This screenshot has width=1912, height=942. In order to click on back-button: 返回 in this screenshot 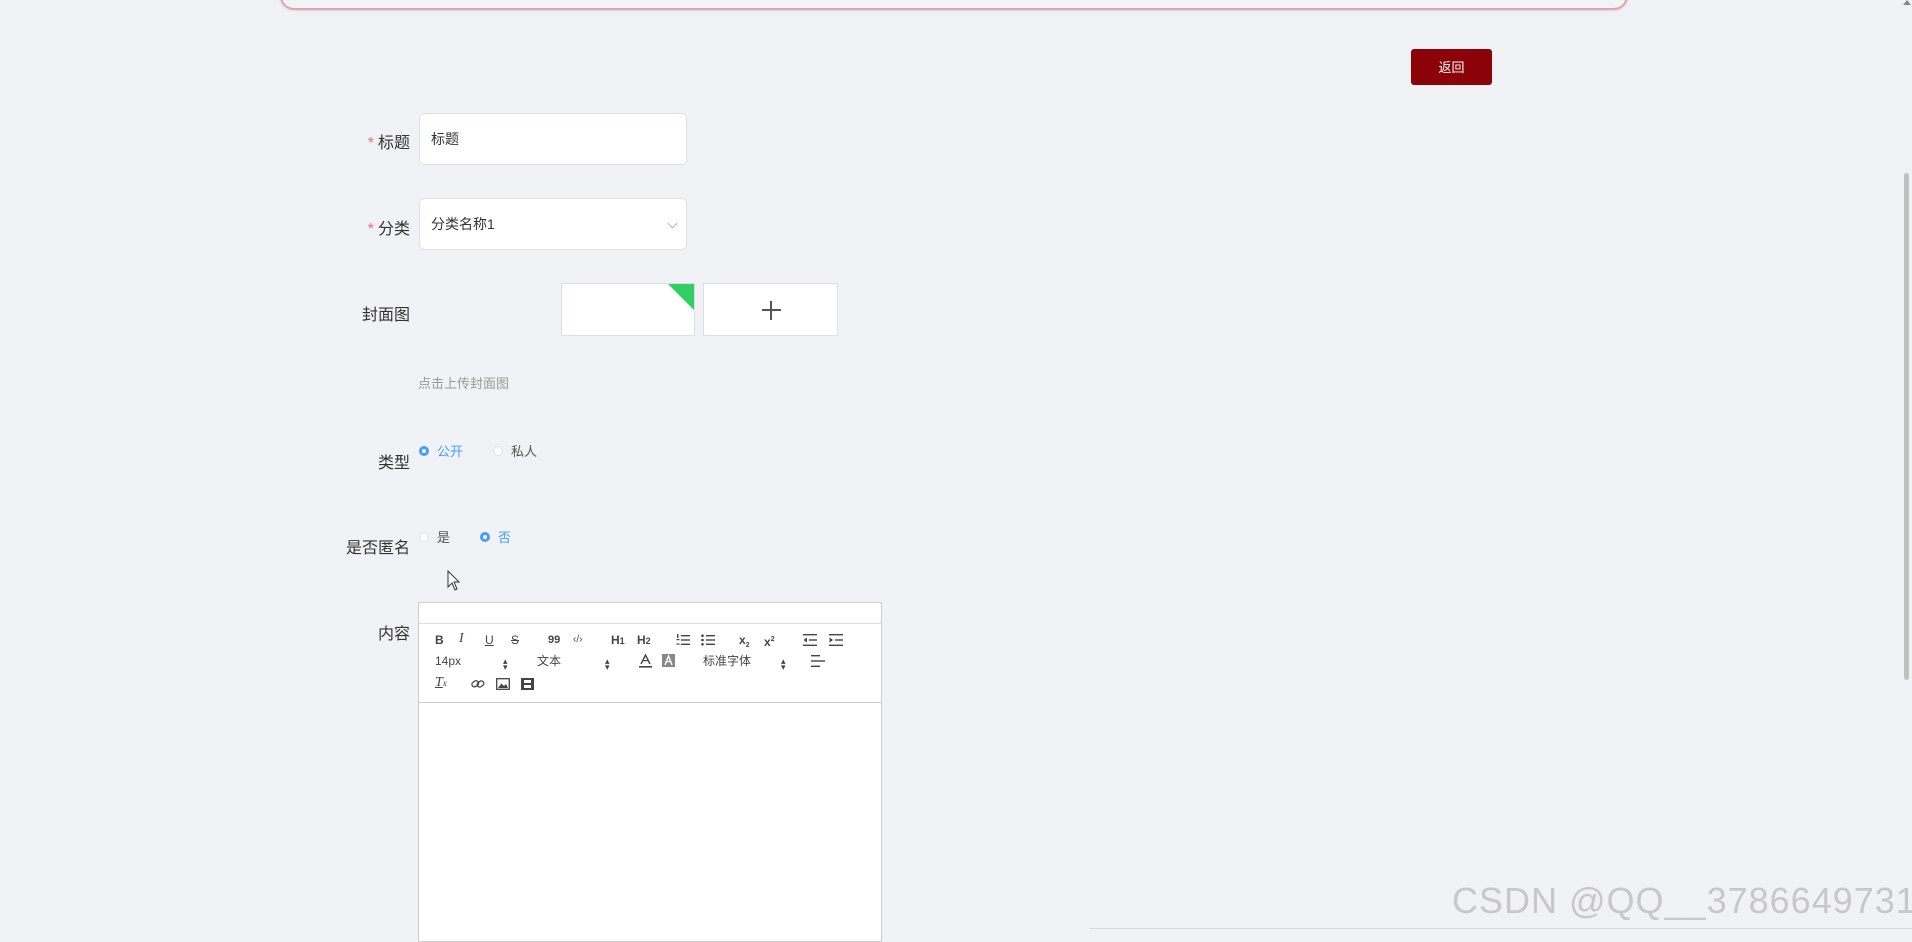, I will do `click(1451, 67)`.